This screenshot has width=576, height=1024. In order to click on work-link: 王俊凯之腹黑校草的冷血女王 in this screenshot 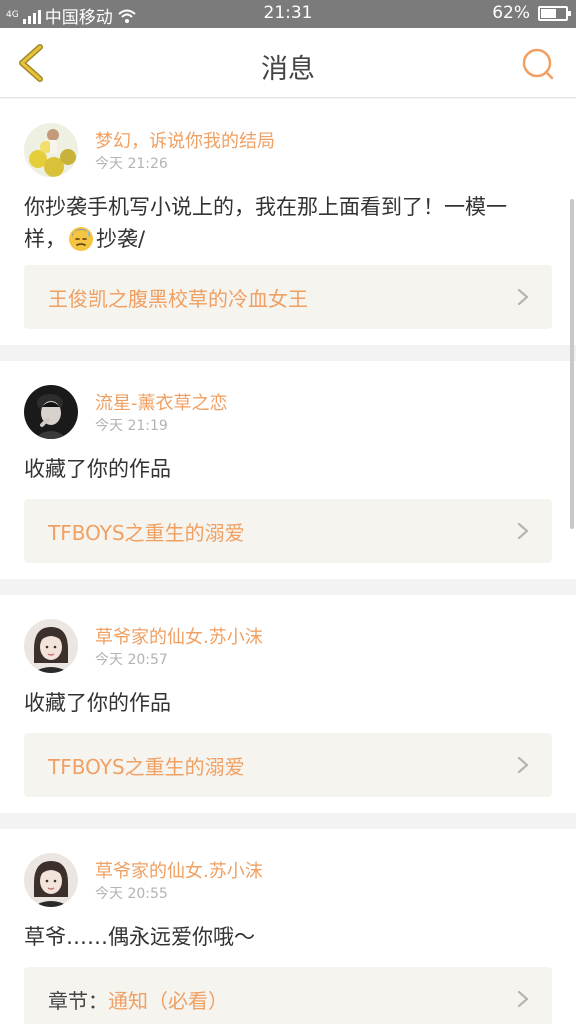, I will do `click(288, 297)`.